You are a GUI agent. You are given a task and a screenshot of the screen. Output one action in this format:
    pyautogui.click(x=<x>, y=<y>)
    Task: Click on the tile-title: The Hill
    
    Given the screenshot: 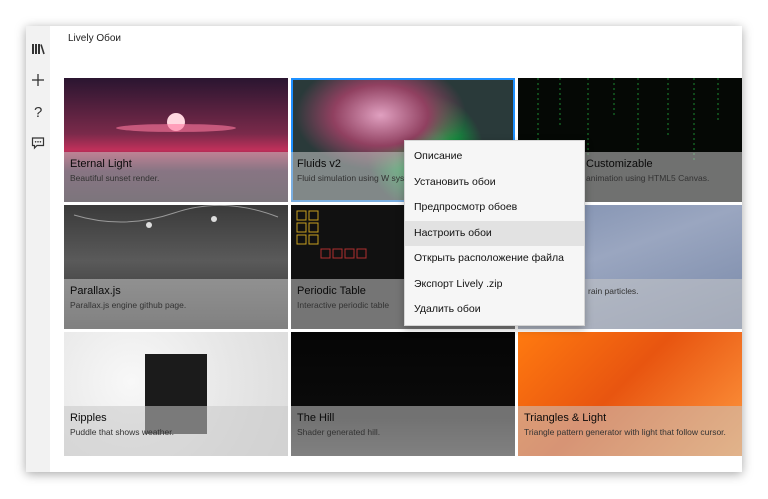 What is the action you would take?
    pyautogui.click(x=316, y=418)
    